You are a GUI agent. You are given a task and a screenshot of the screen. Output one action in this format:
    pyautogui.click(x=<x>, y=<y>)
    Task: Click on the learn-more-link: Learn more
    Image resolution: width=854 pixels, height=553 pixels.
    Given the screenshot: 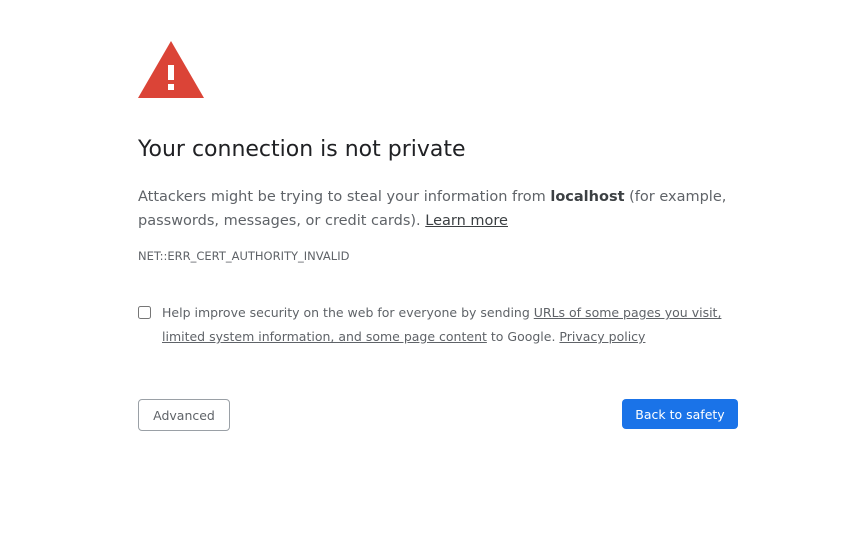 What is the action you would take?
    pyautogui.click(x=466, y=221)
    